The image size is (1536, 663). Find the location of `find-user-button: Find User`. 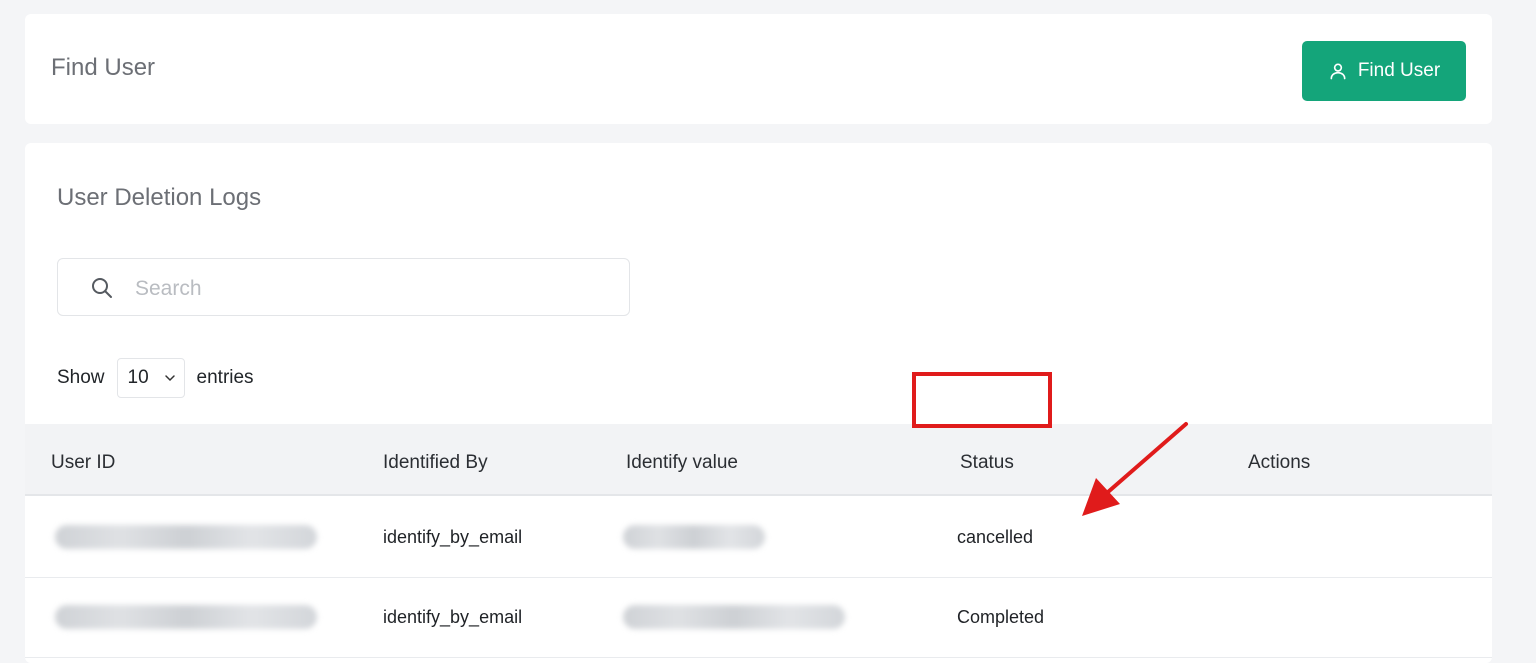

find-user-button: Find User is located at coordinates (1384, 71).